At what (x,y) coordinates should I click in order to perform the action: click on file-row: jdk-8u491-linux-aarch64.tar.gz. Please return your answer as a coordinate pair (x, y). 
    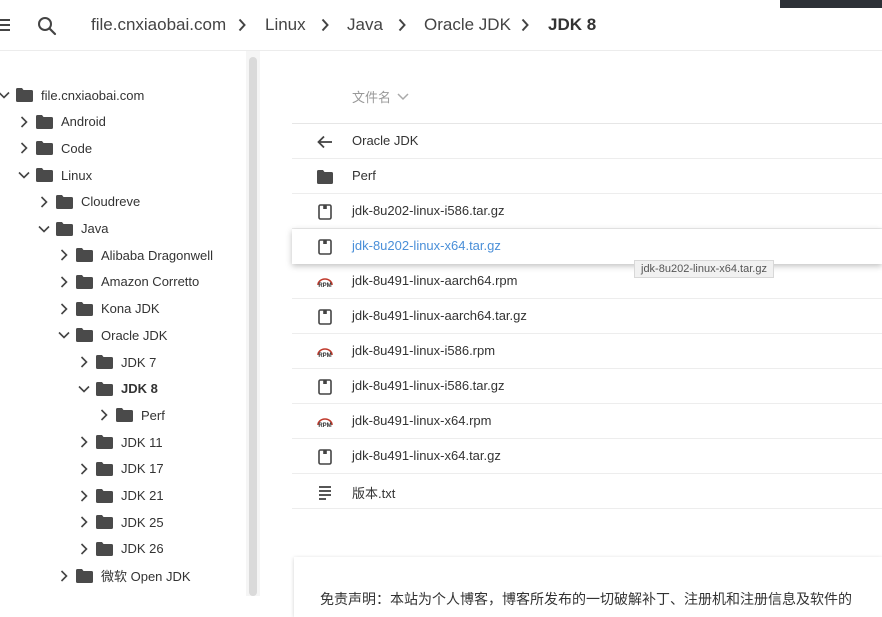
    Looking at the image, I should click on (587, 316).